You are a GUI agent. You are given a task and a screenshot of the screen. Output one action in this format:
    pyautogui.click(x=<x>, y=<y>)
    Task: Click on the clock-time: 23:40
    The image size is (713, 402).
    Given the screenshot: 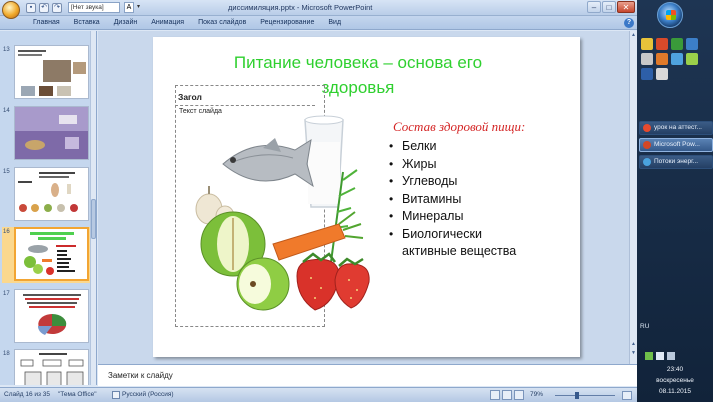 What is the action you would take?
    pyautogui.click(x=675, y=369)
    